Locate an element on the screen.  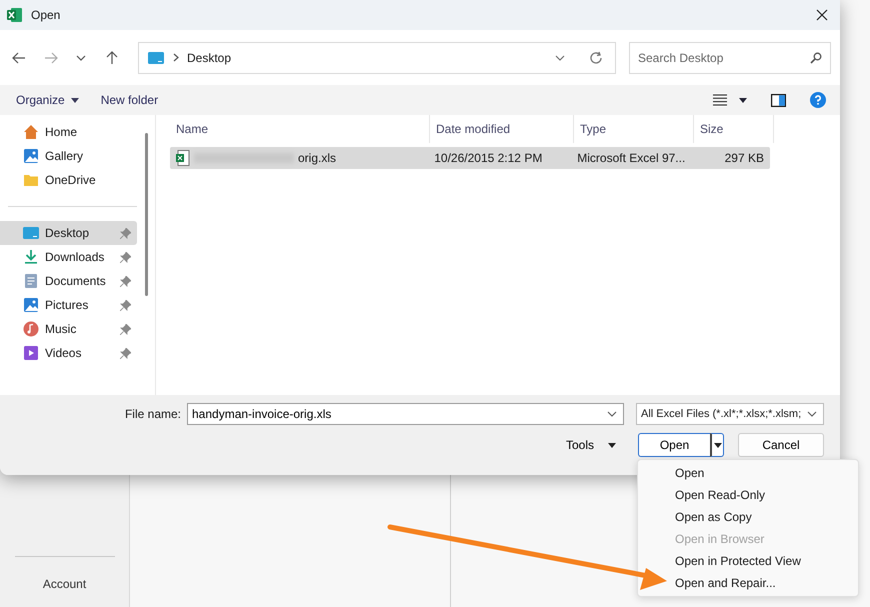
cancel-button: Cancel is located at coordinates (781, 445).